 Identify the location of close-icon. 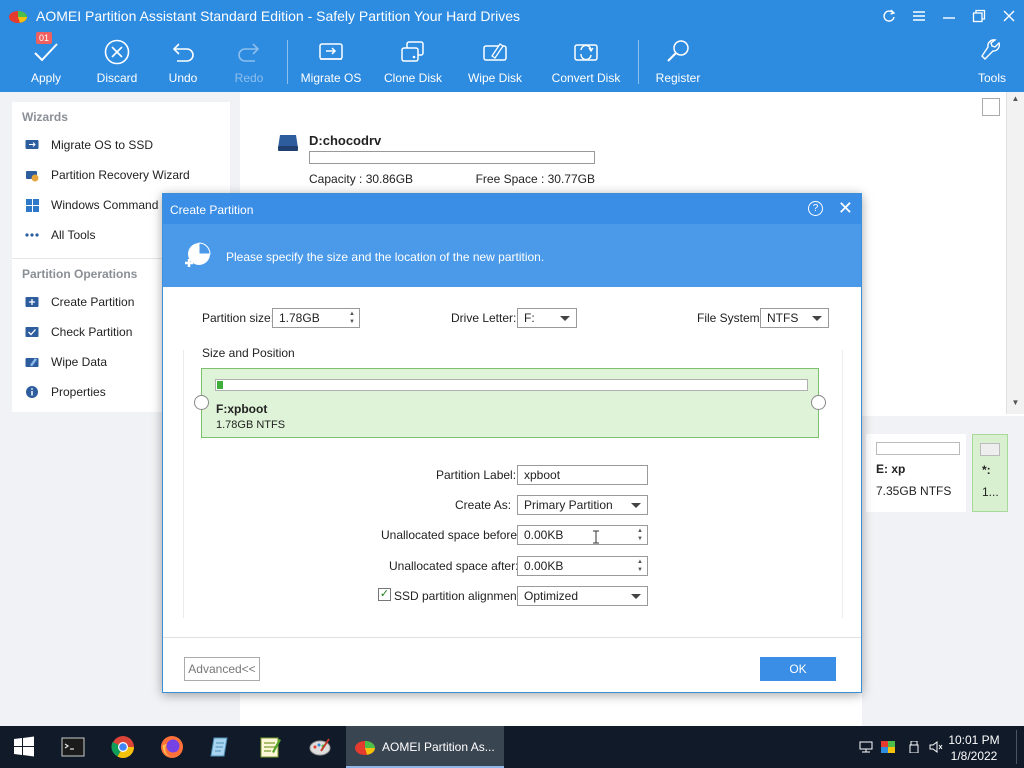
(1009, 16).